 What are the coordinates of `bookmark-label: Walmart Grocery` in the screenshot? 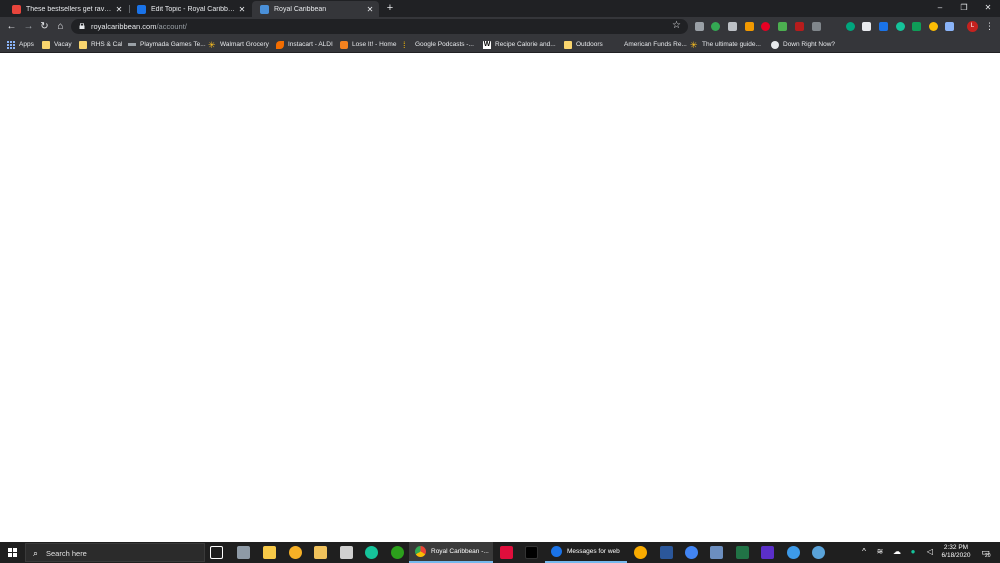 It's located at (244, 44).